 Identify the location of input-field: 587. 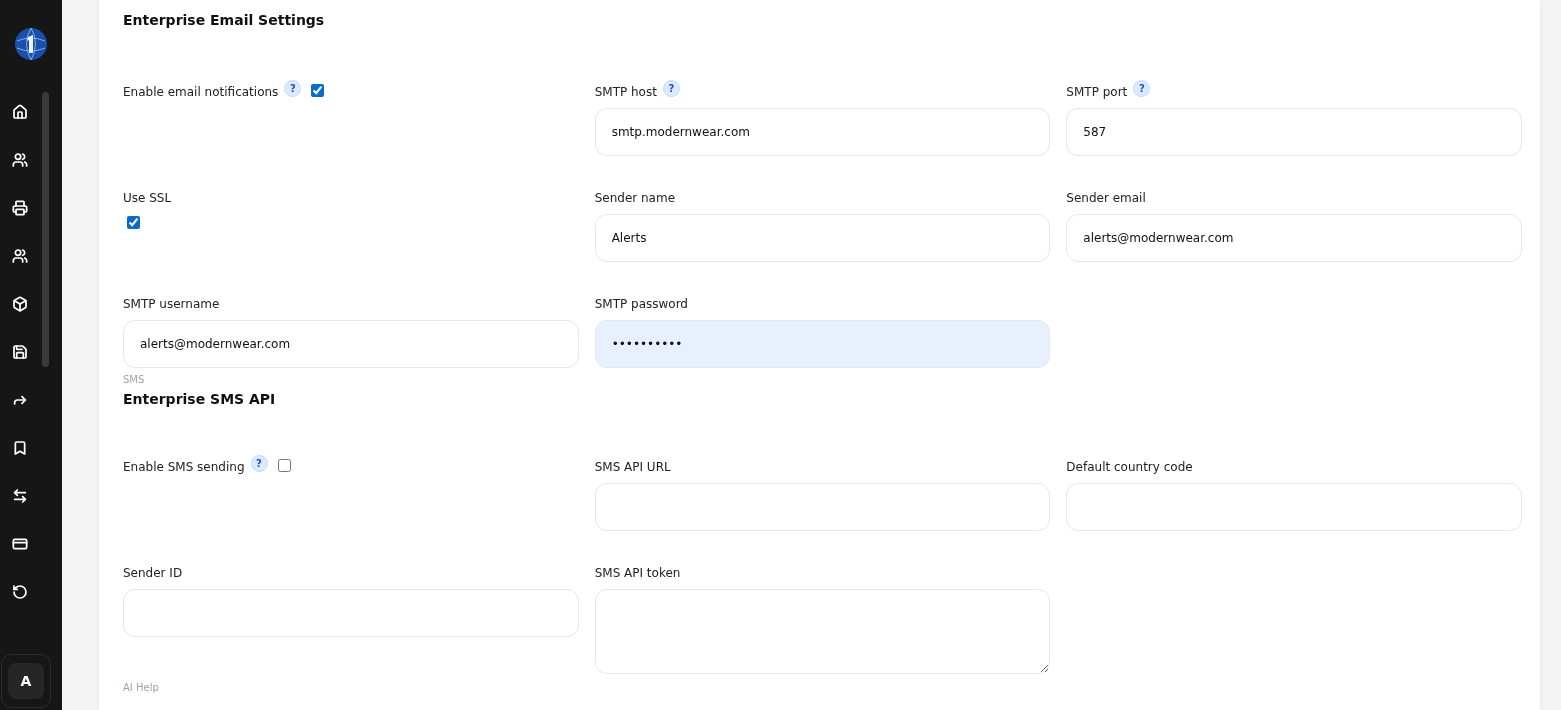
(1294, 132).